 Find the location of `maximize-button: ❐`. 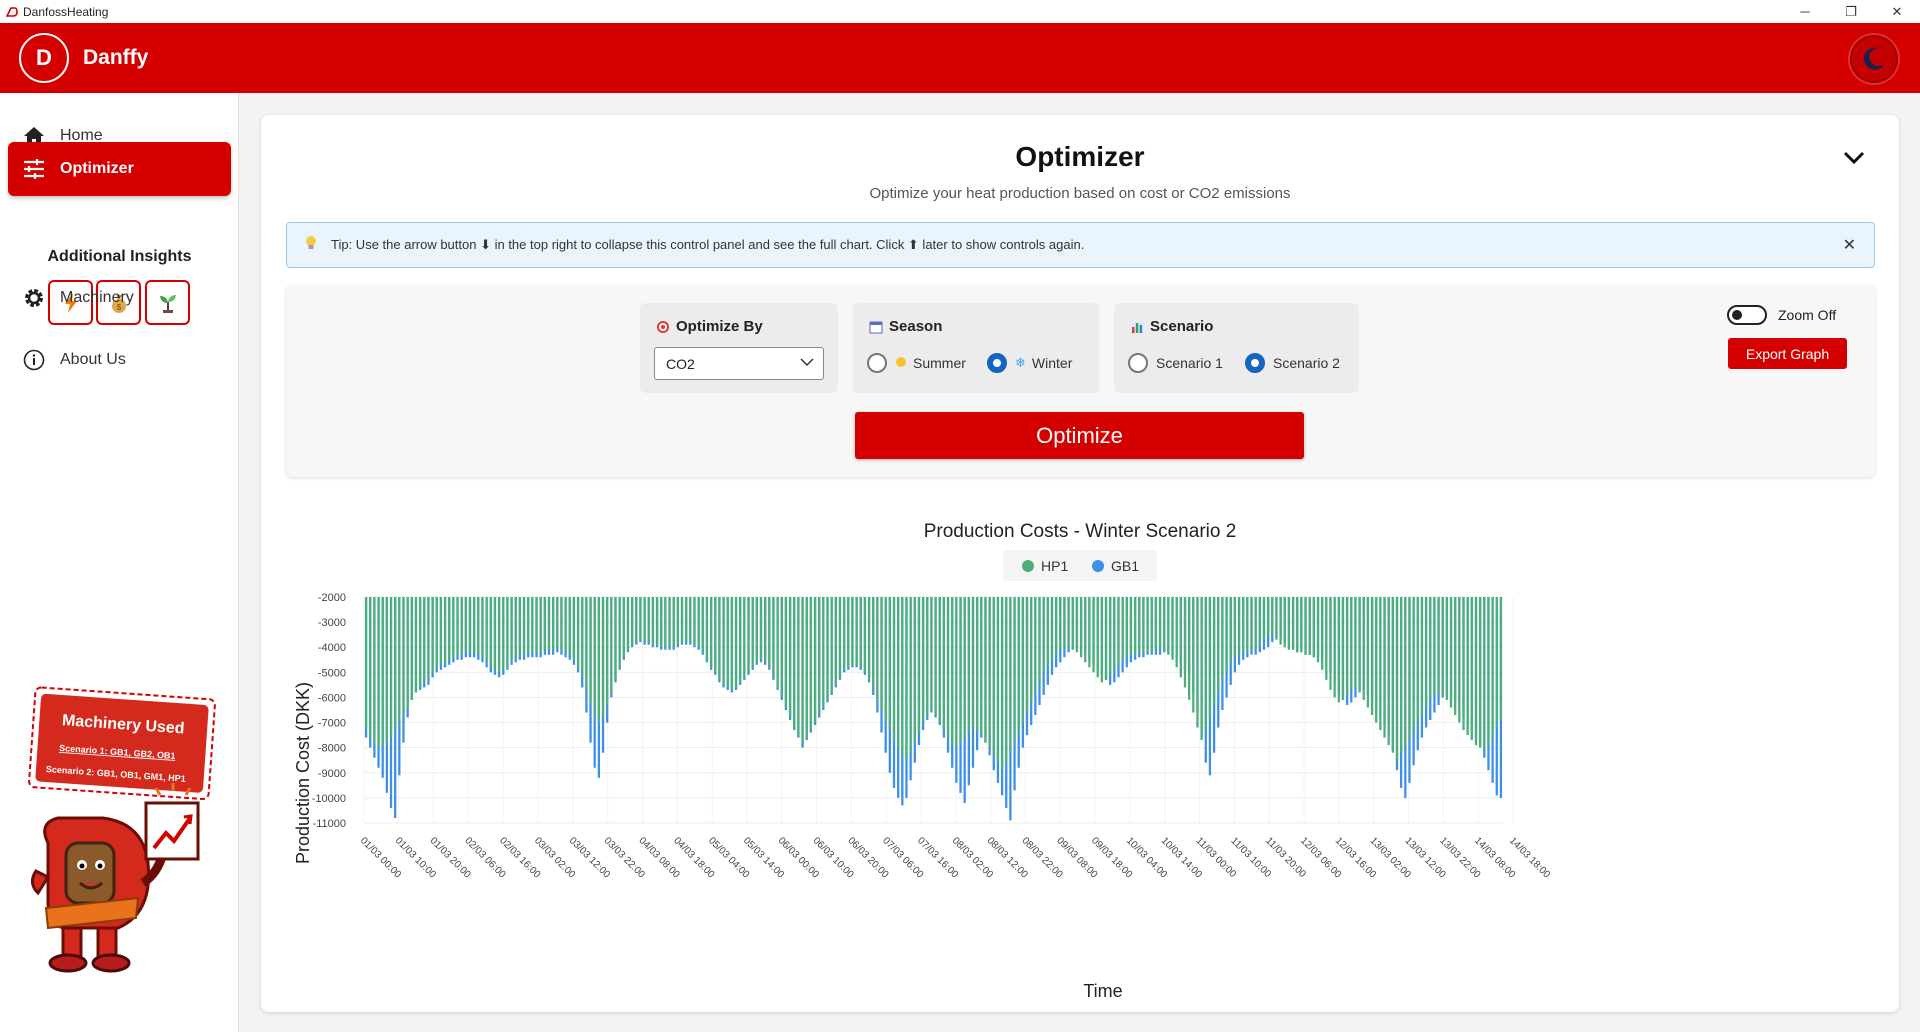

maximize-button: ❐ is located at coordinates (1851, 11).